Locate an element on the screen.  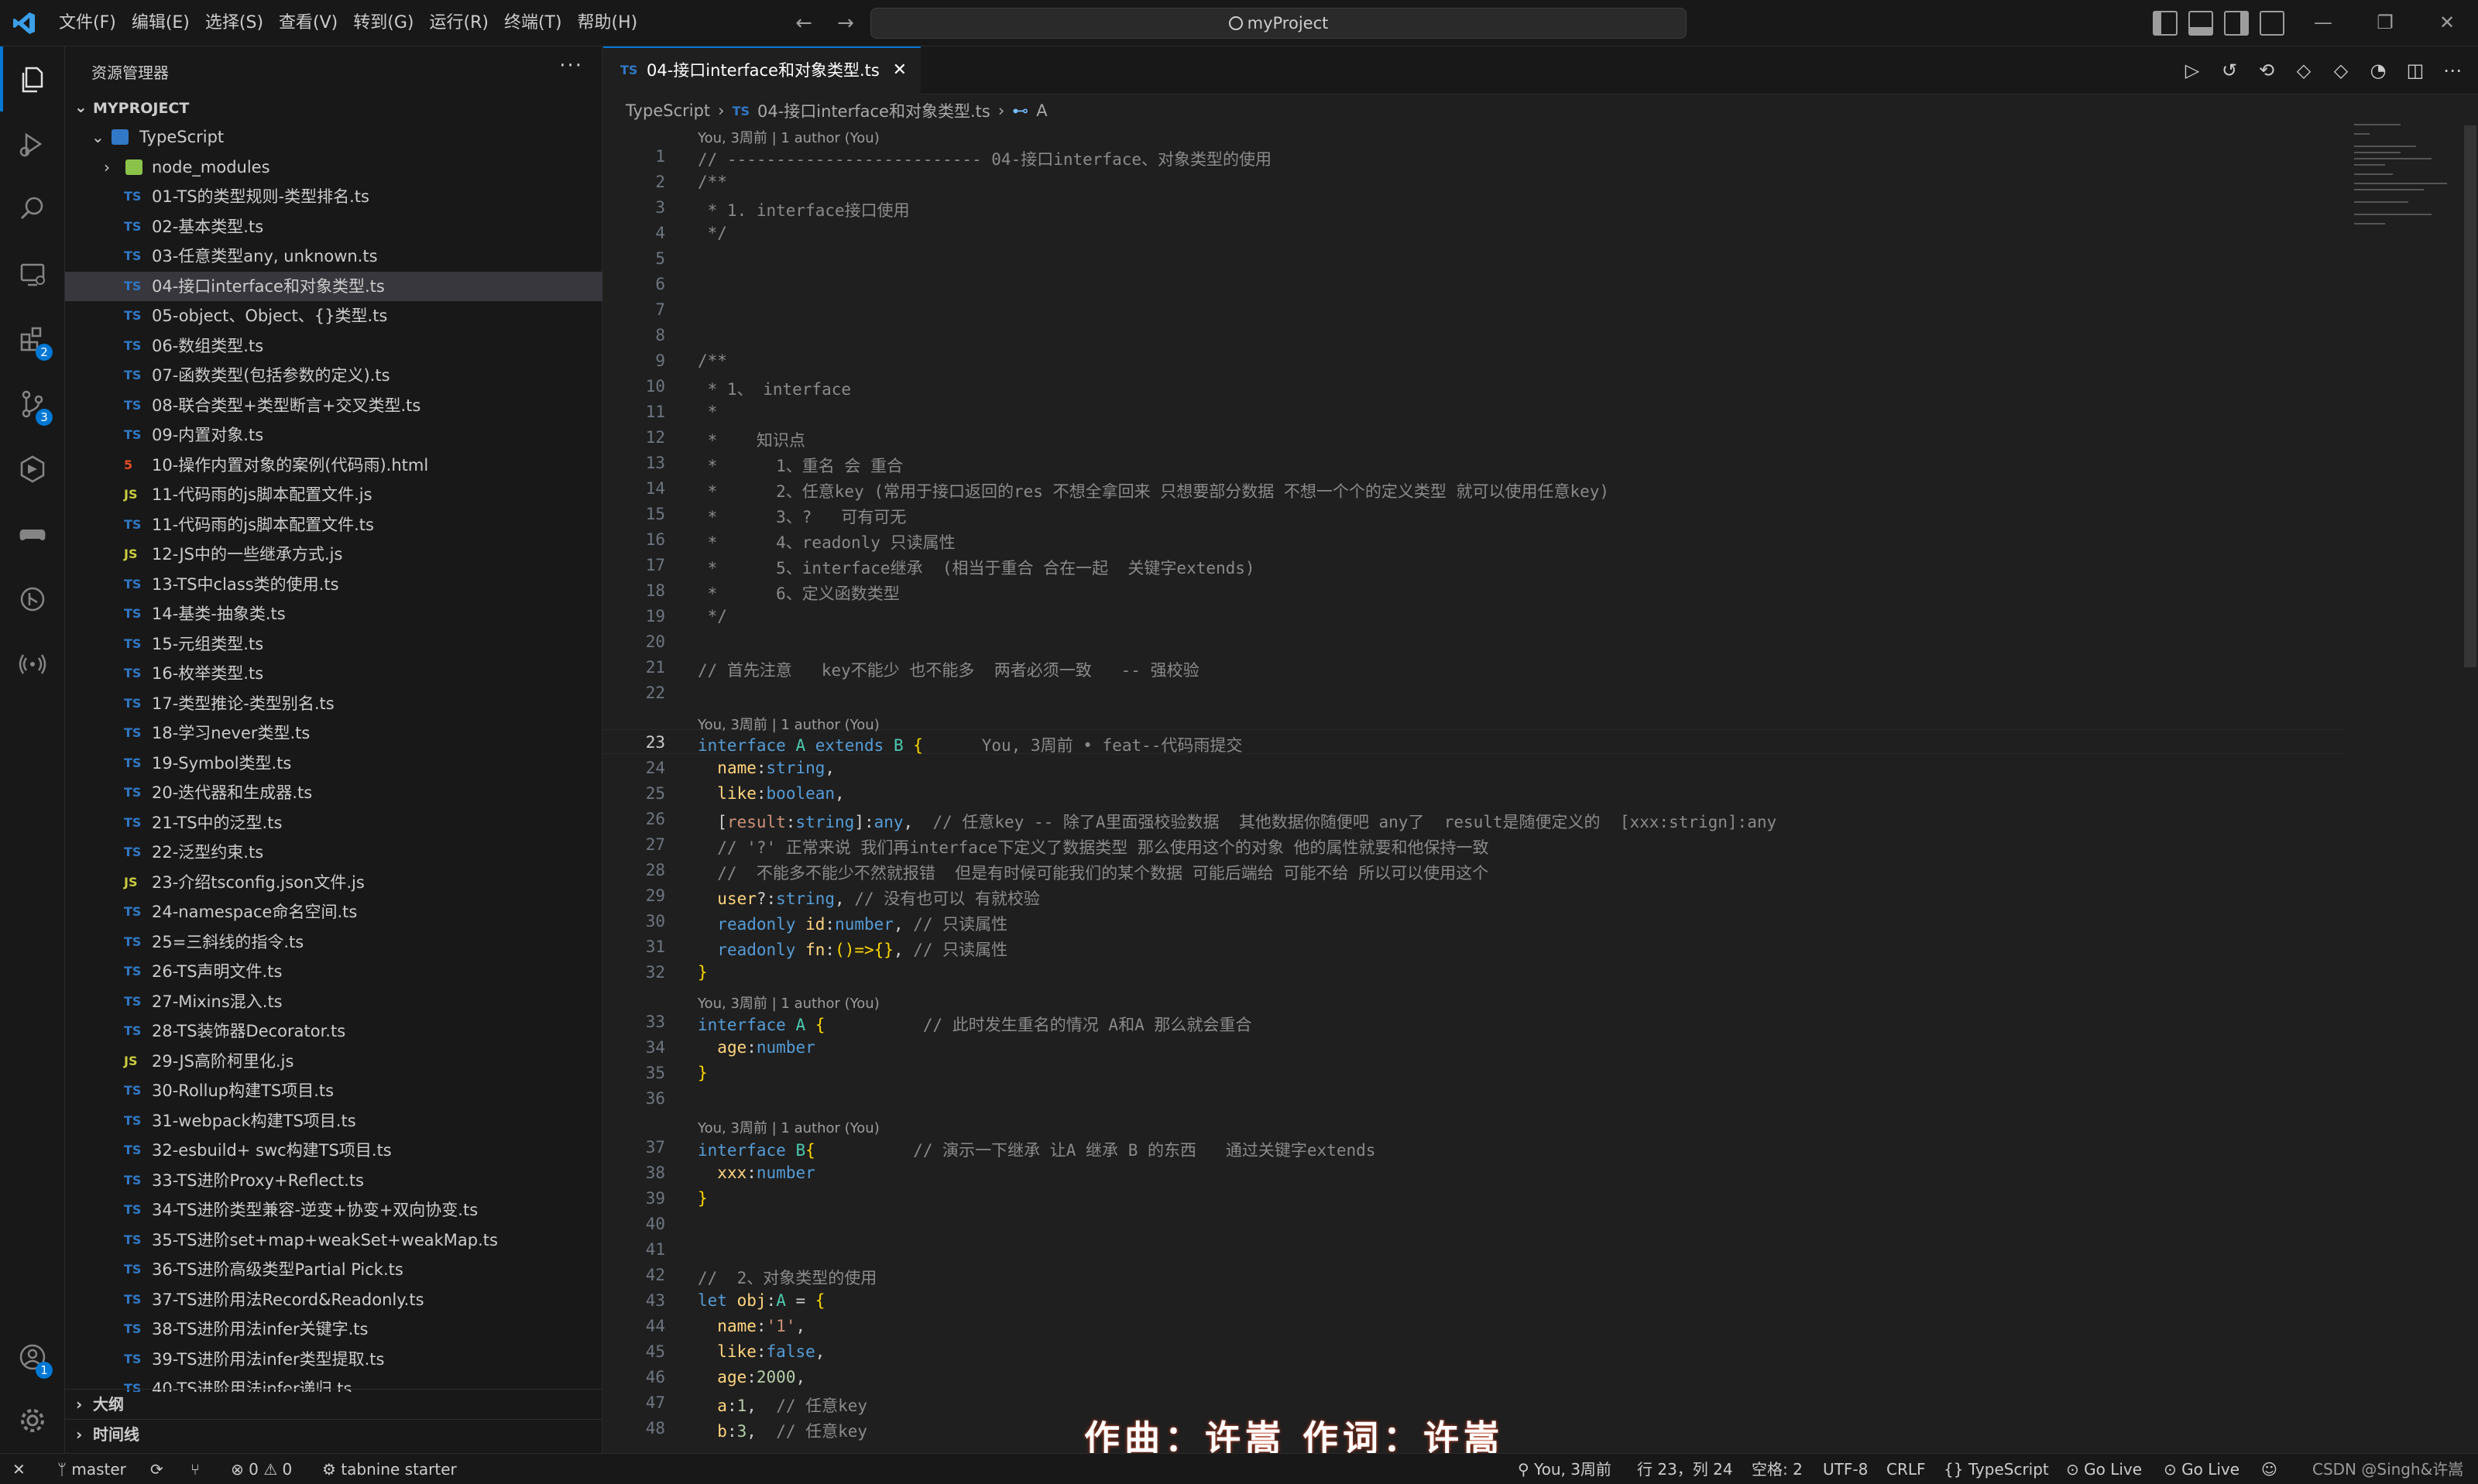
menu-terminal: 终端(T) is located at coordinates (533, 23).